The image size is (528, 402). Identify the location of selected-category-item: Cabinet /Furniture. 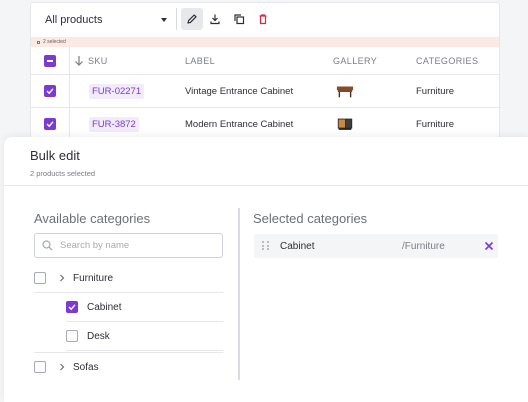
(376, 246).